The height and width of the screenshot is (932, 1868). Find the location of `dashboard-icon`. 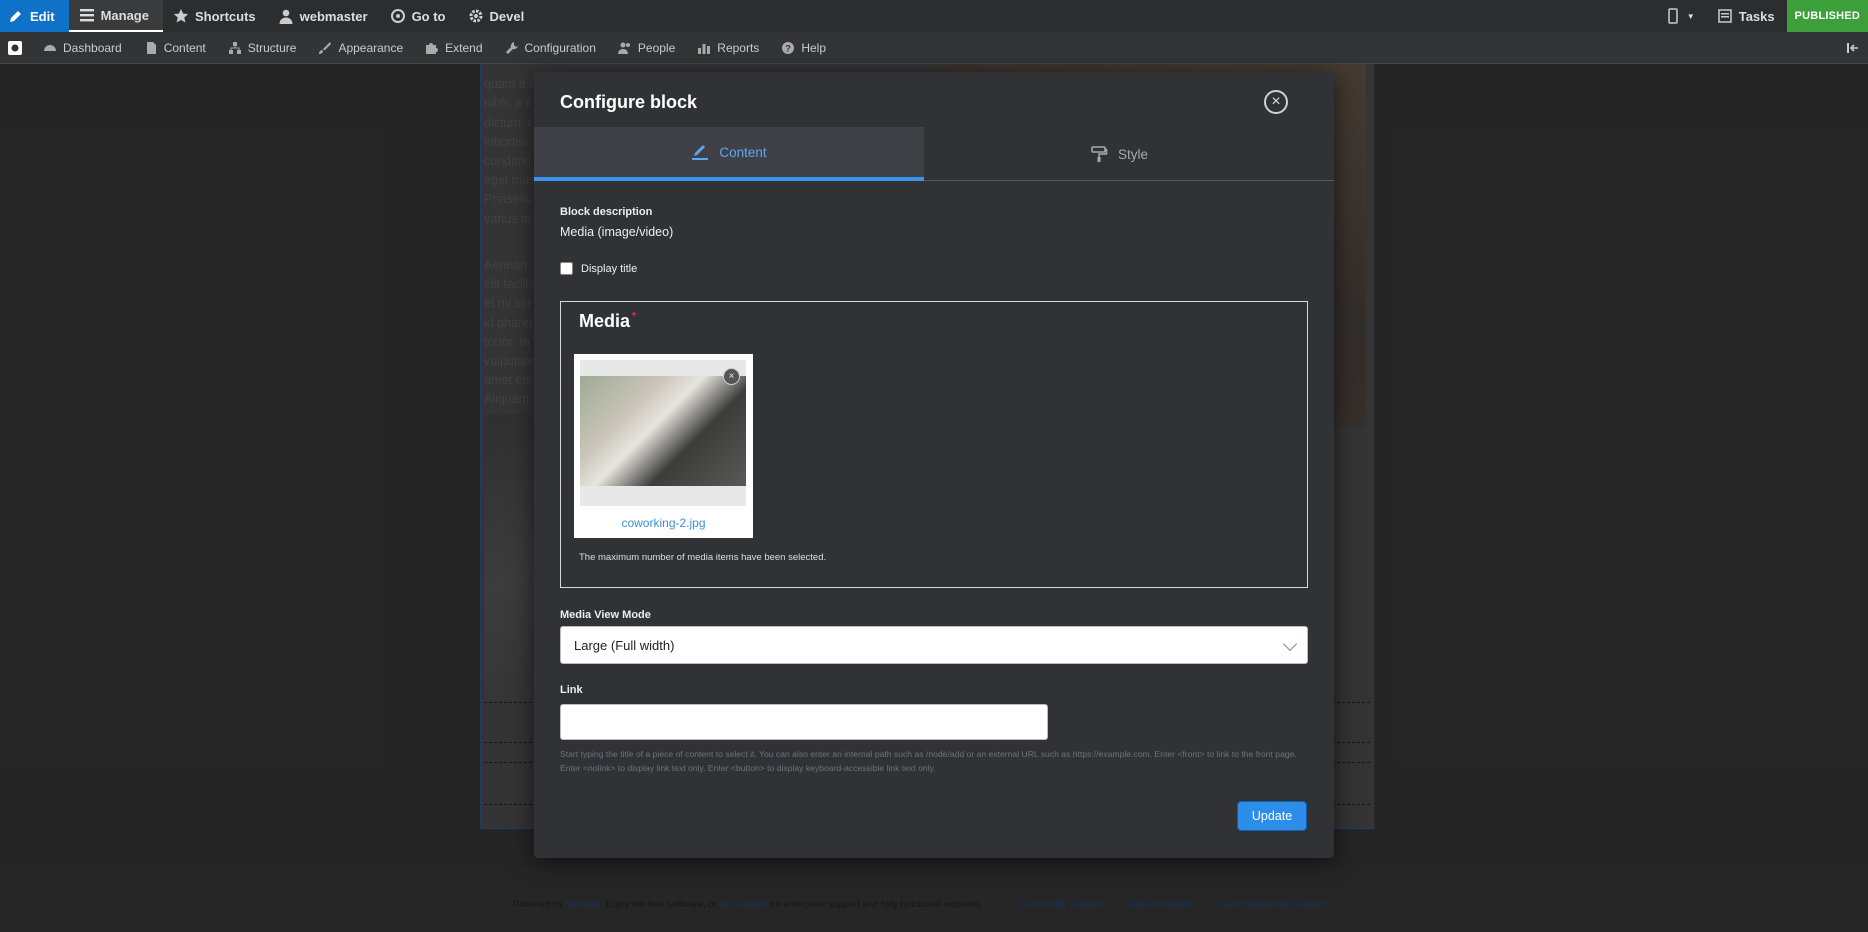

dashboard-icon is located at coordinates (50, 47).